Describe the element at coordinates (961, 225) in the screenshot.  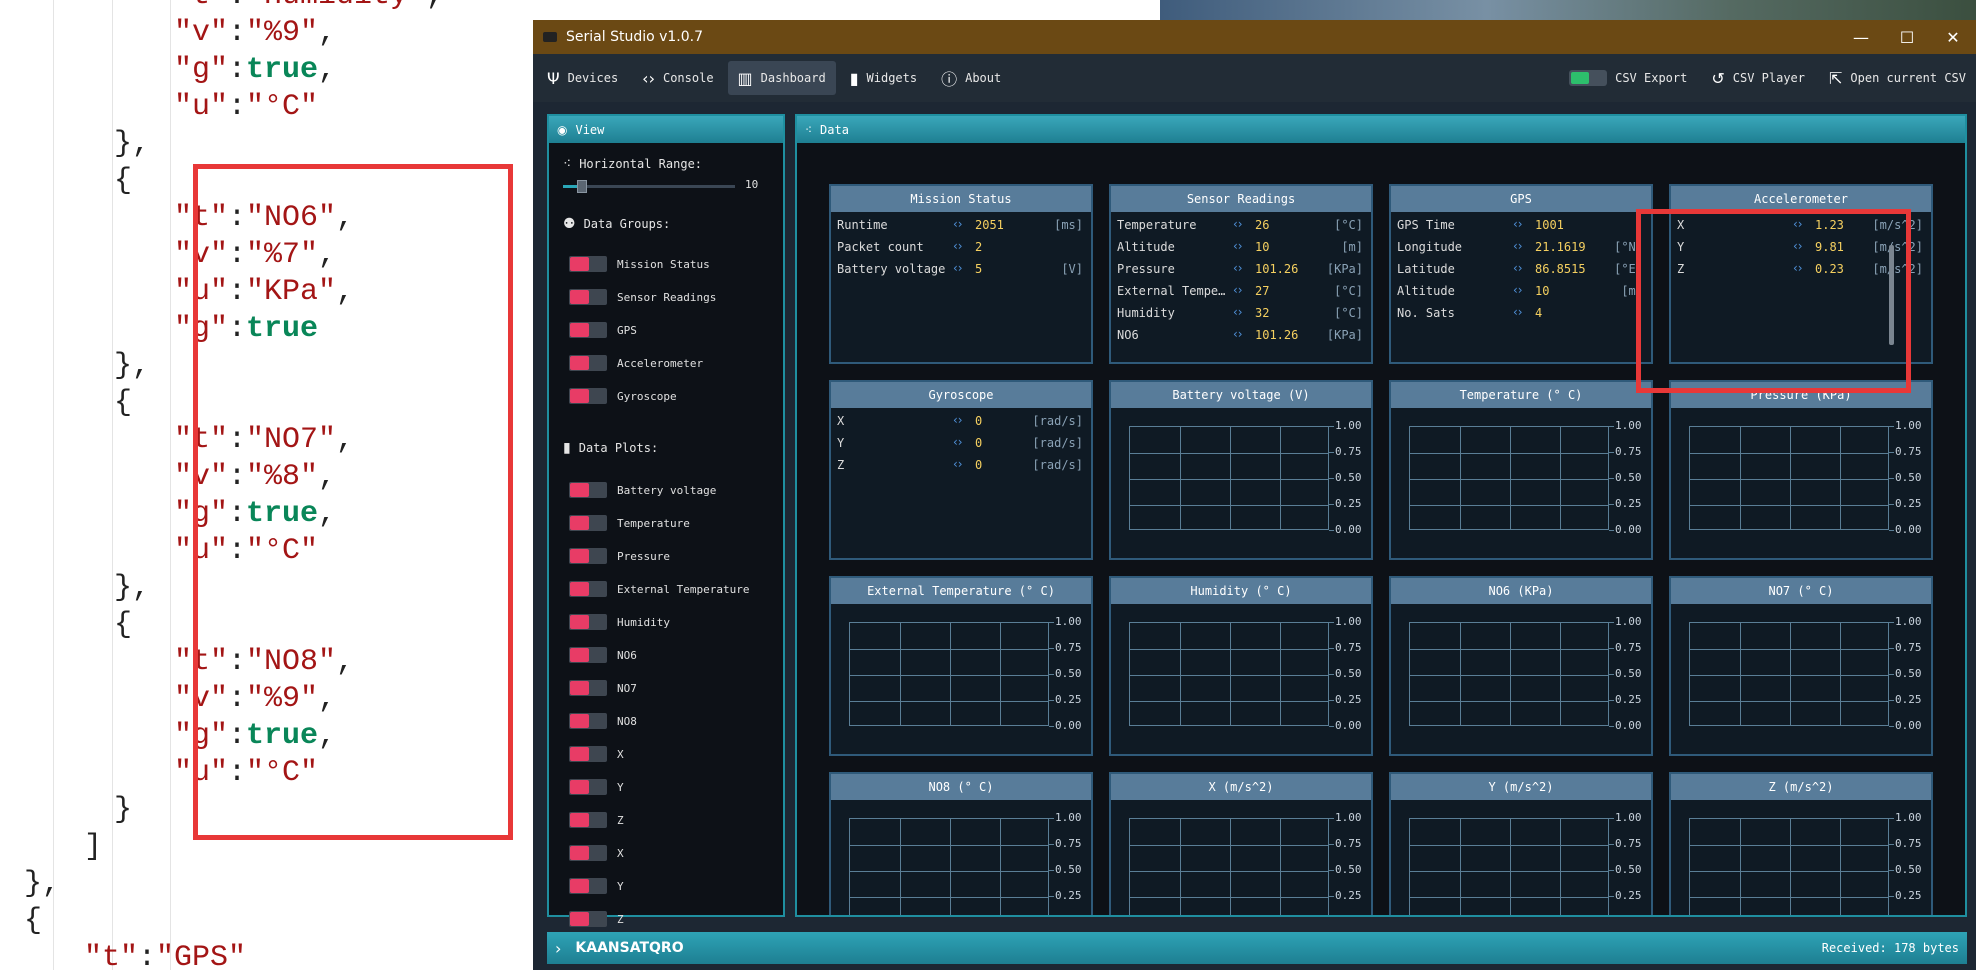
I see `data-row: Runtime ‹› 2051 [ms]` at that location.